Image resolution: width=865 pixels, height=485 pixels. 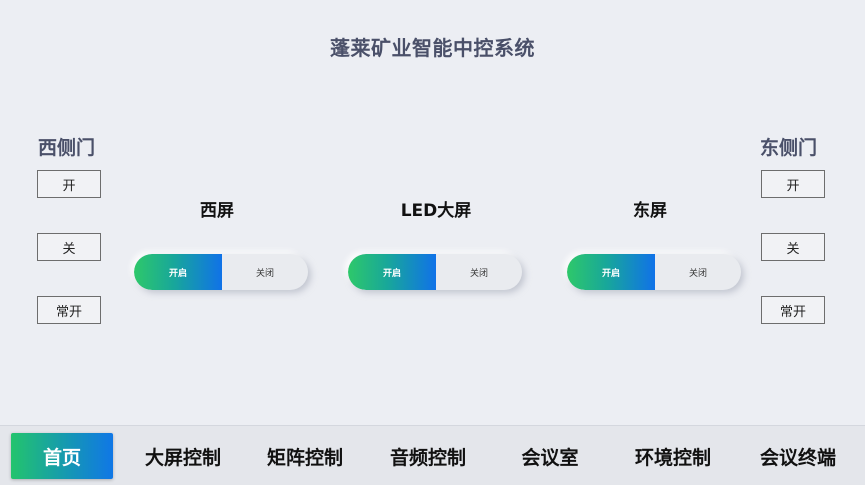 What do you see at coordinates (217, 211) in the screenshot?
I see `west-screen-title: 西屏` at bounding box center [217, 211].